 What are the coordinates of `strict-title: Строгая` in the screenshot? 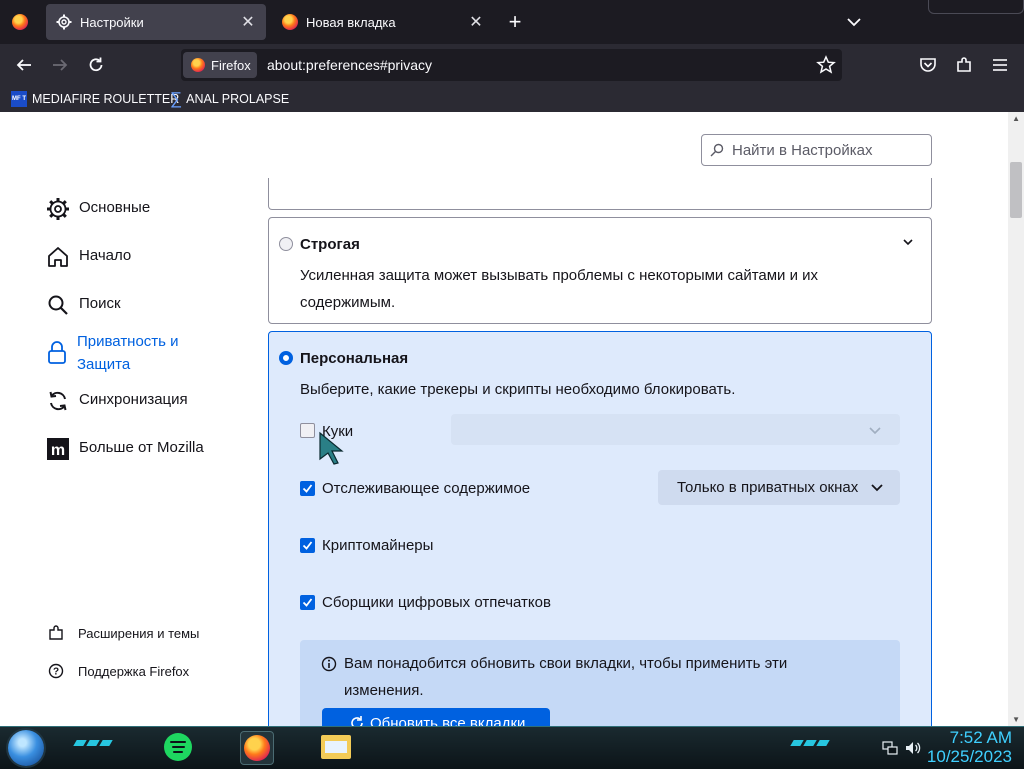 It's located at (330, 244).